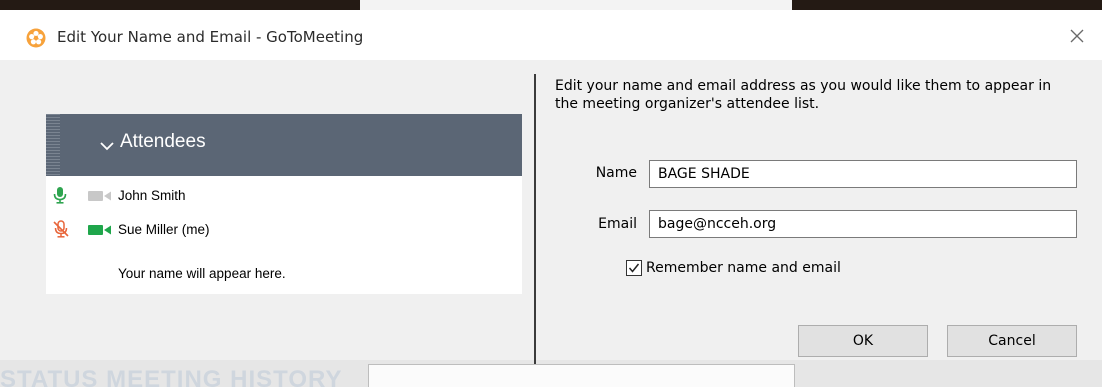 The height and width of the screenshot is (387, 1102). Describe the element at coordinates (617, 224) in the screenshot. I see `email-label: Email` at that location.